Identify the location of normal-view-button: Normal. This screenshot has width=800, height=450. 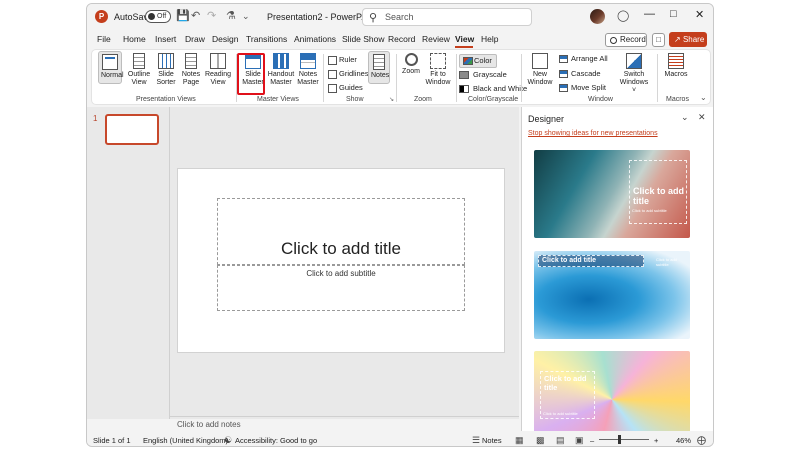
(111, 67).